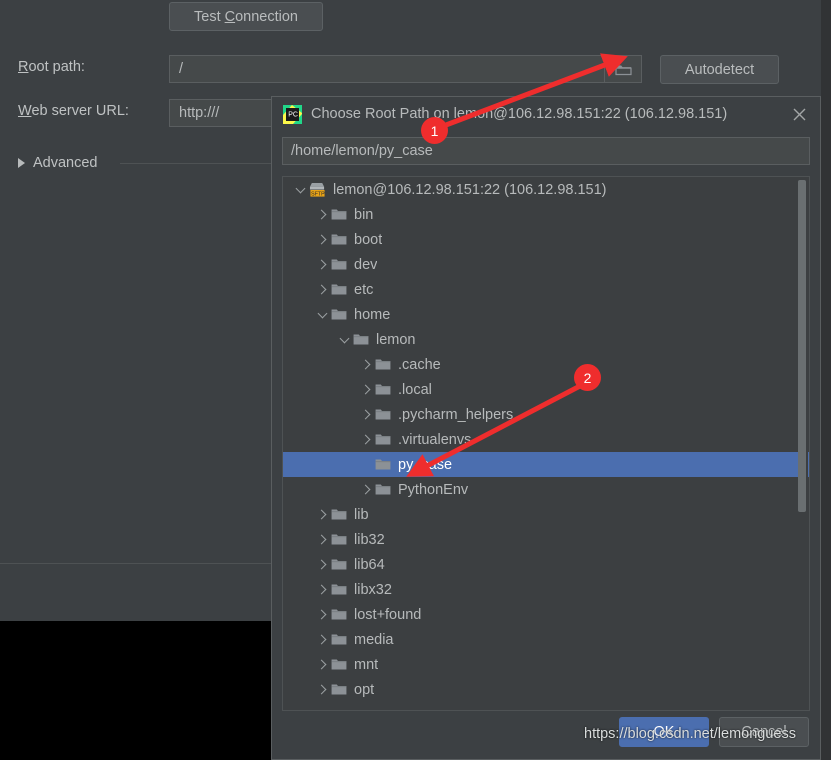 The width and height of the screenshot is (831, 760). Describe the element at coordinates (587, 377) in the screenshot. I see `annotation-badge-2: 2` at that location.